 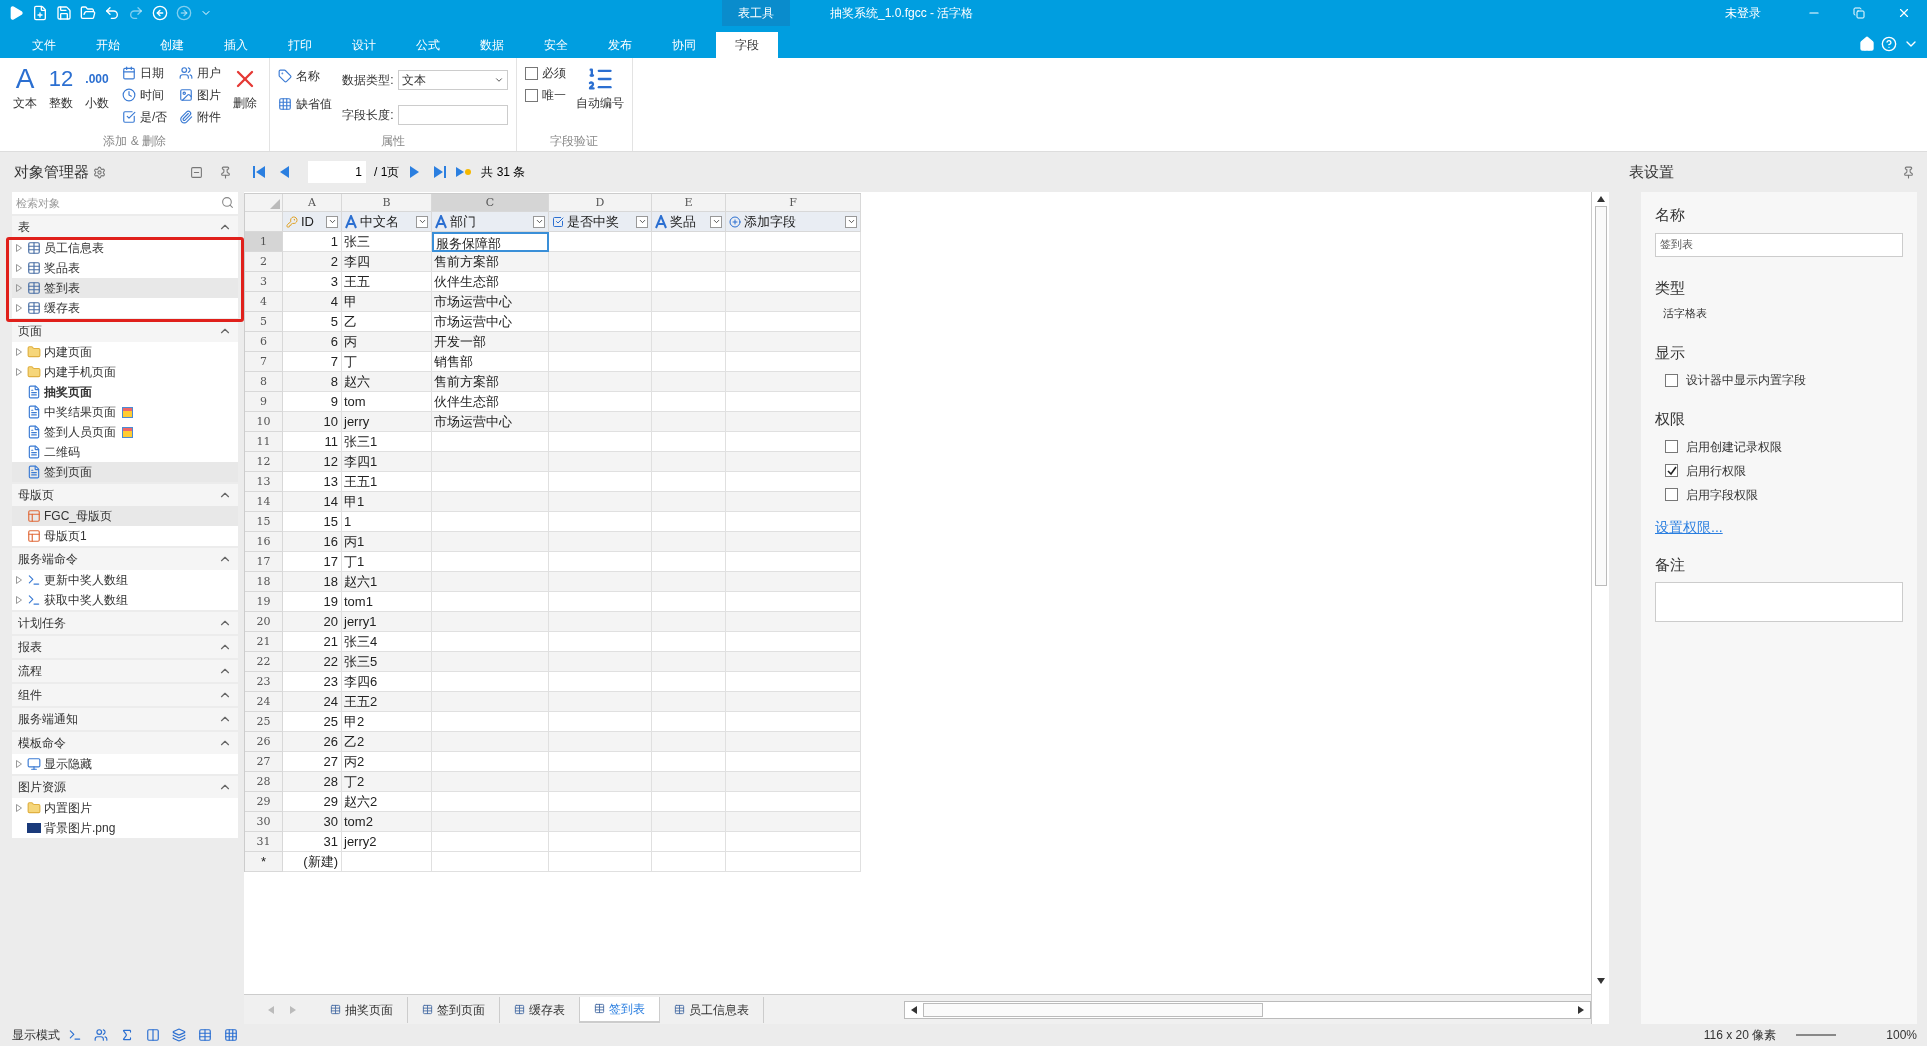 What do you see at coordinates (30, 647) in the screenshot?
I see `section-header: 报表` at bounding box center [30, 647].